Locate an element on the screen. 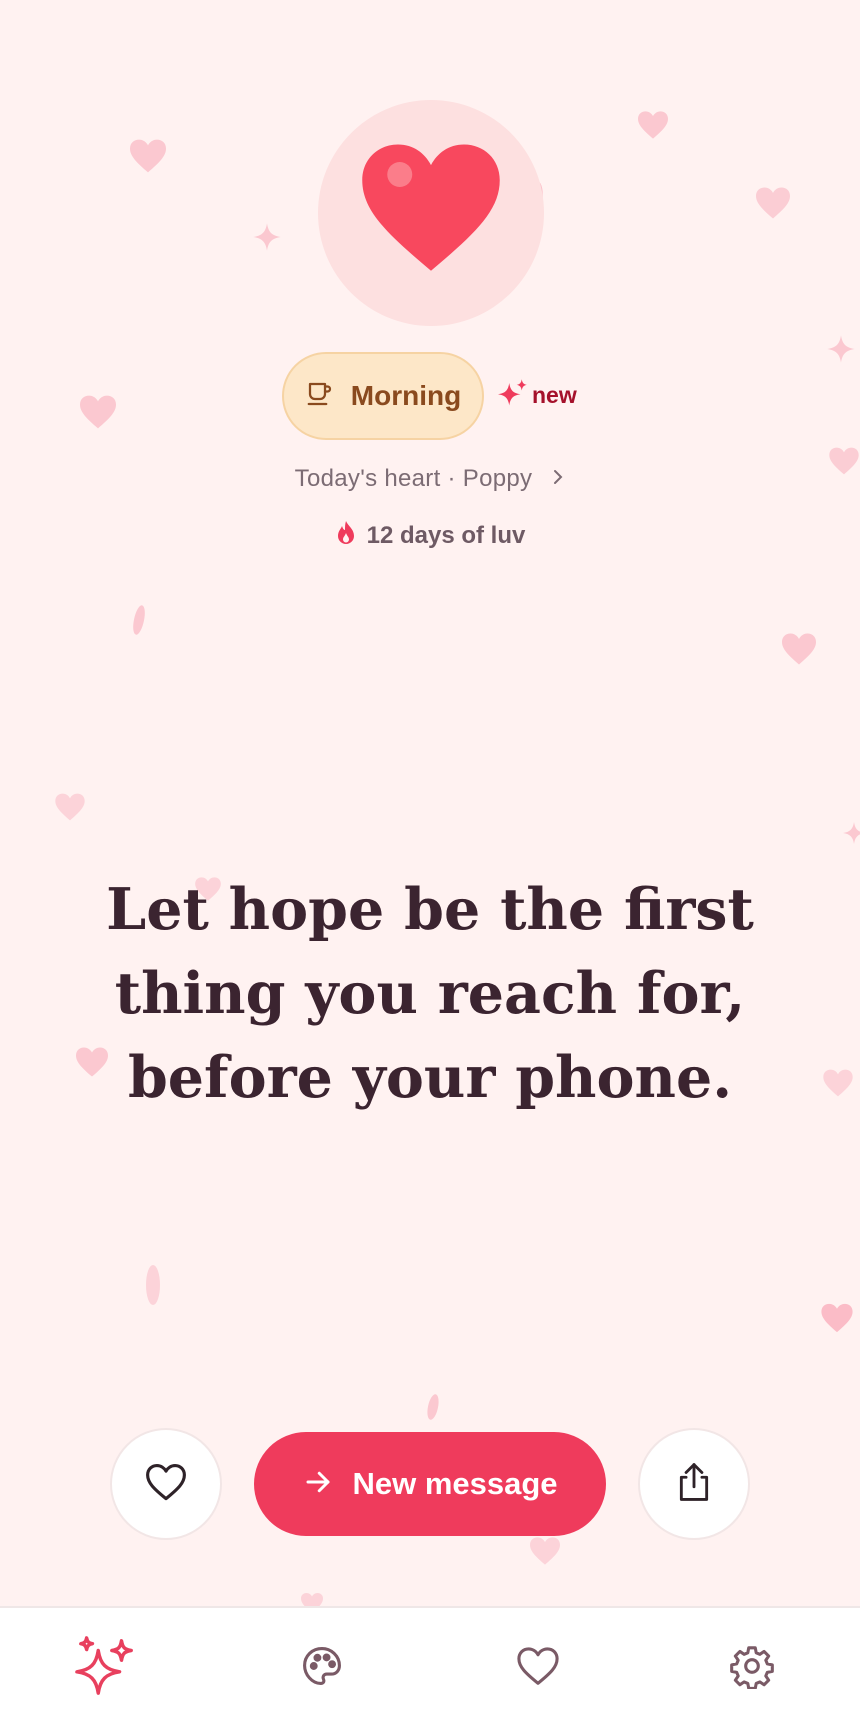  arrow-right-icon is located at coordinates (318, 1484).